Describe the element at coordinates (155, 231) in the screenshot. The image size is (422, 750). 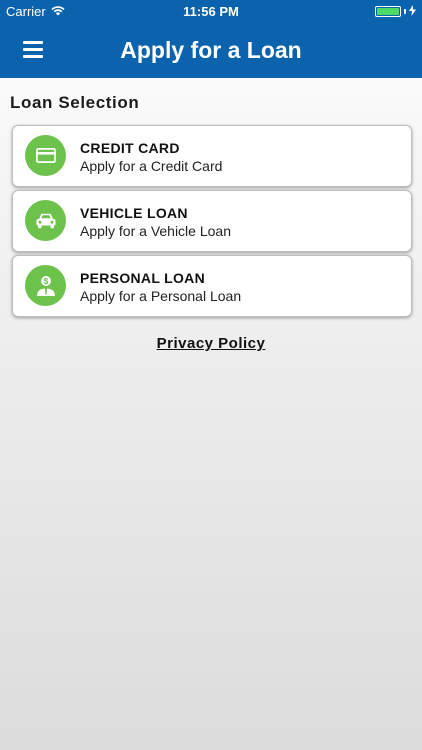
I see `loan-subtitle: Apply for a Vehicle Loan` at that location.